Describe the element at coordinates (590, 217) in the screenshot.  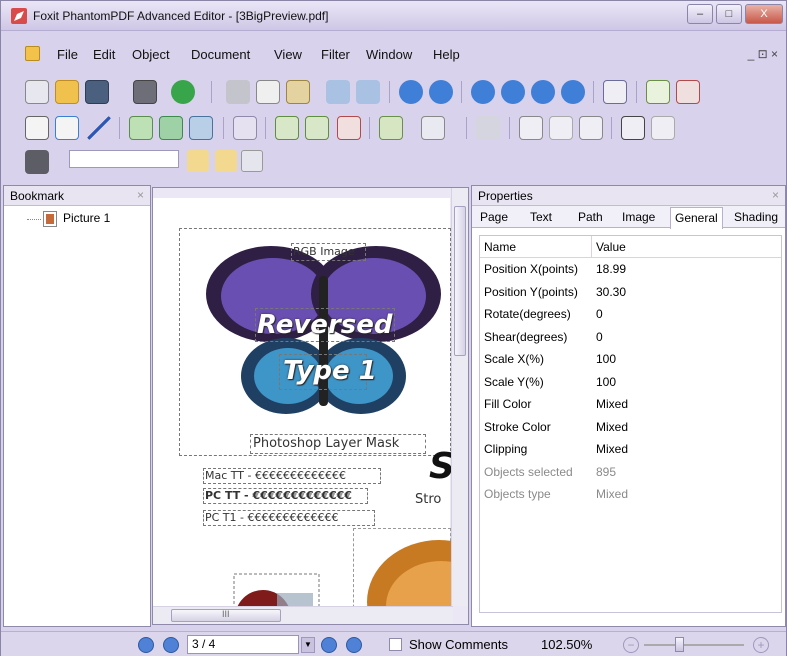
I see `tab-path: Path` at that location.